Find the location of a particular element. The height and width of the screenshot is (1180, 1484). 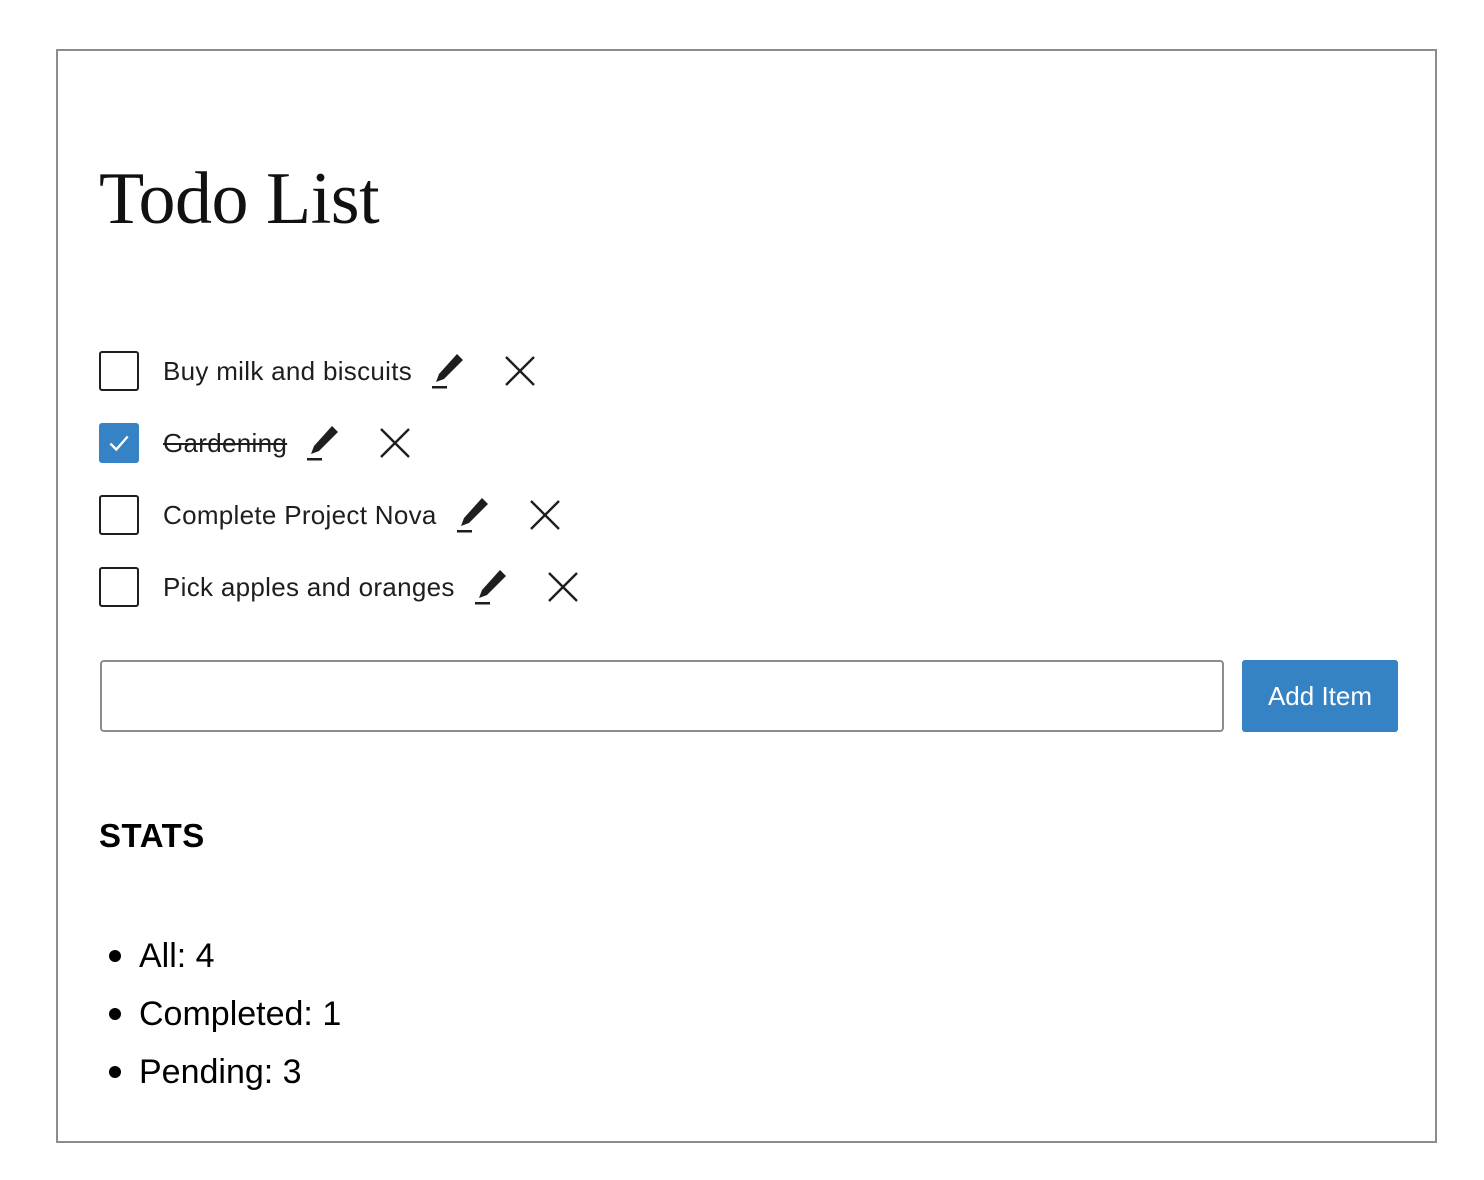

stats-item-label: All: 4 is located at coordinates (177, 955).